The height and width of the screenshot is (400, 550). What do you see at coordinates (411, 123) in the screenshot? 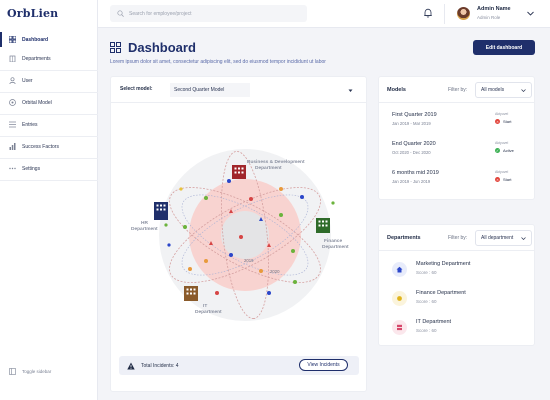
I see `model-dates: Jan 2019 - Mar 2019` at bounding box center [411, 123].